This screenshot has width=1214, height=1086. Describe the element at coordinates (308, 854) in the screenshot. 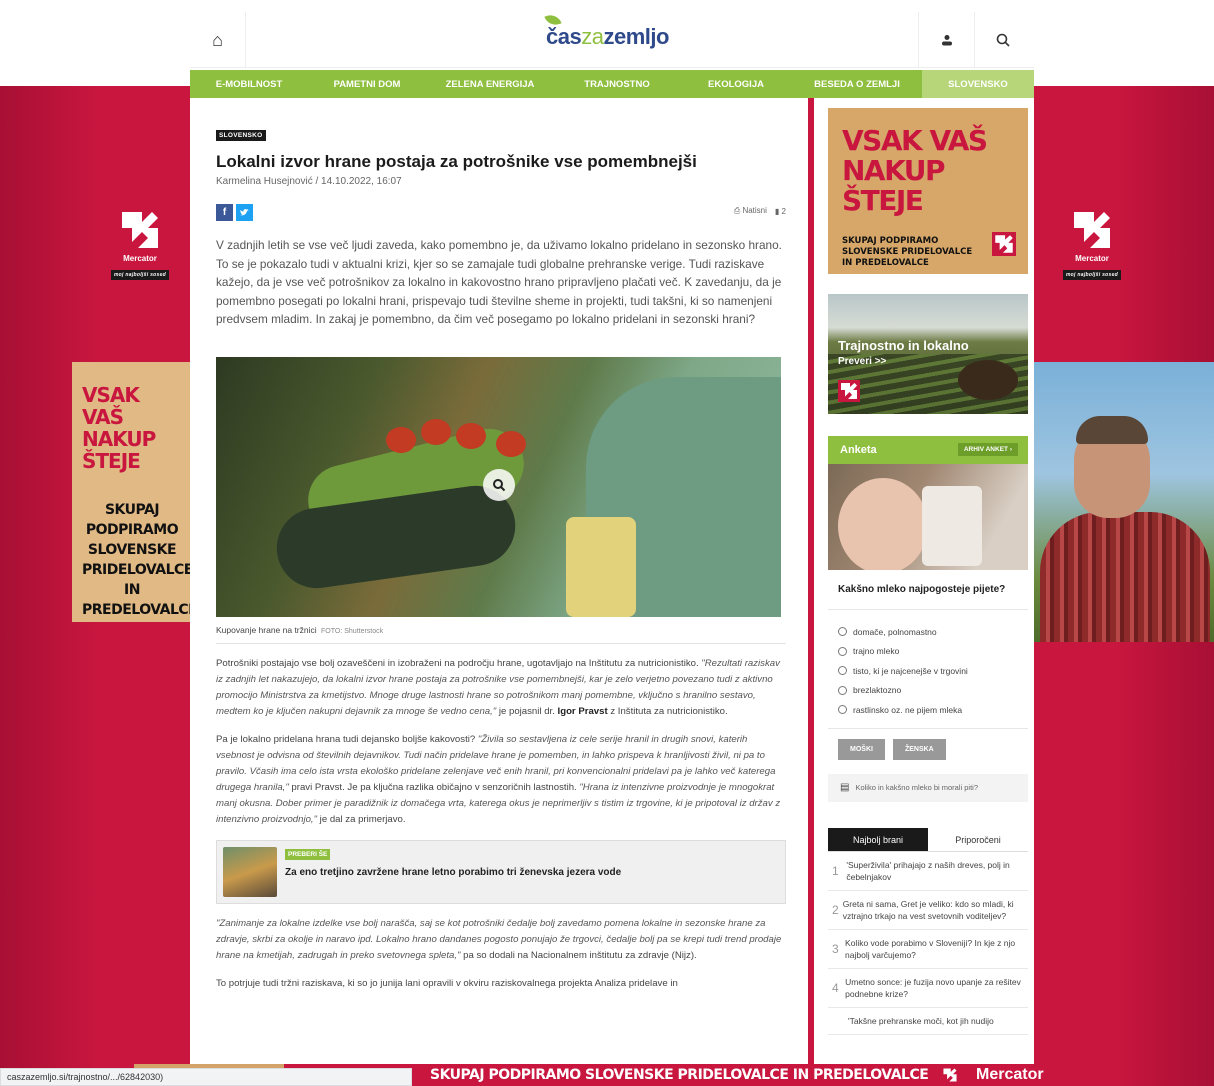

I see `read-more-label: PREBERI ŠE` at that location.